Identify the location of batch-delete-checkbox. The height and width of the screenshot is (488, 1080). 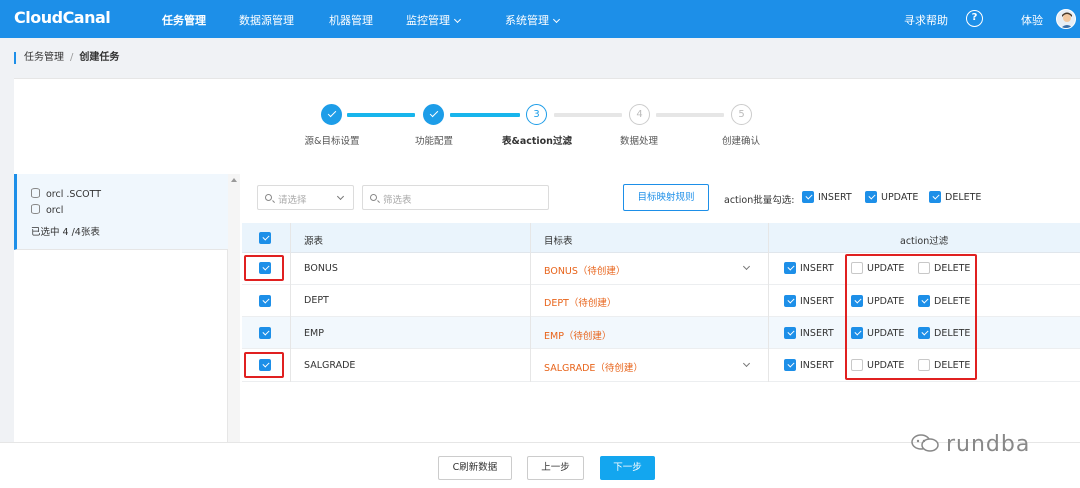
(935, 197).